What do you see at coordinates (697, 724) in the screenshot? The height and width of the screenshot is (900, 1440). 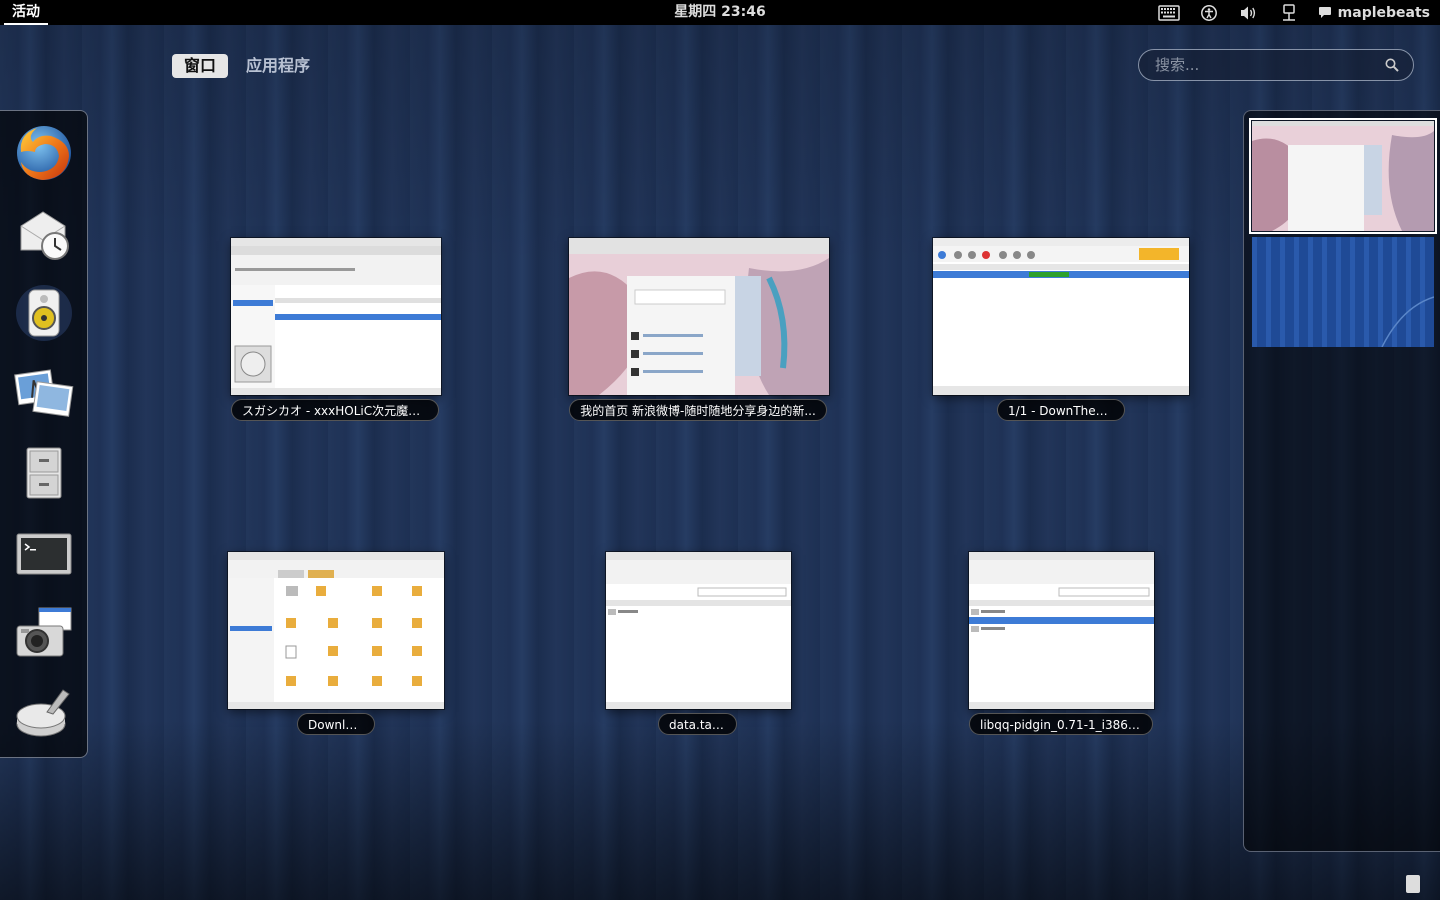 I see `window-title: data.tar.gz` at bounding box center [697, 724].